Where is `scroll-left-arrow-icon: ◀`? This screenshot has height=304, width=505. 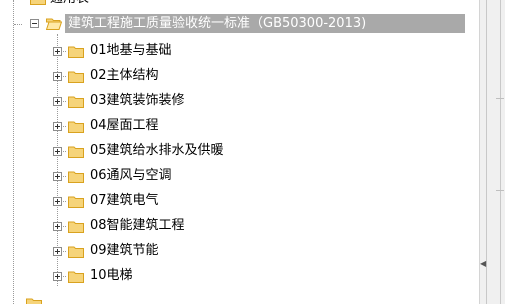 scroll-left-arrow-icon: ◀ is located at coordinates (483, 264).